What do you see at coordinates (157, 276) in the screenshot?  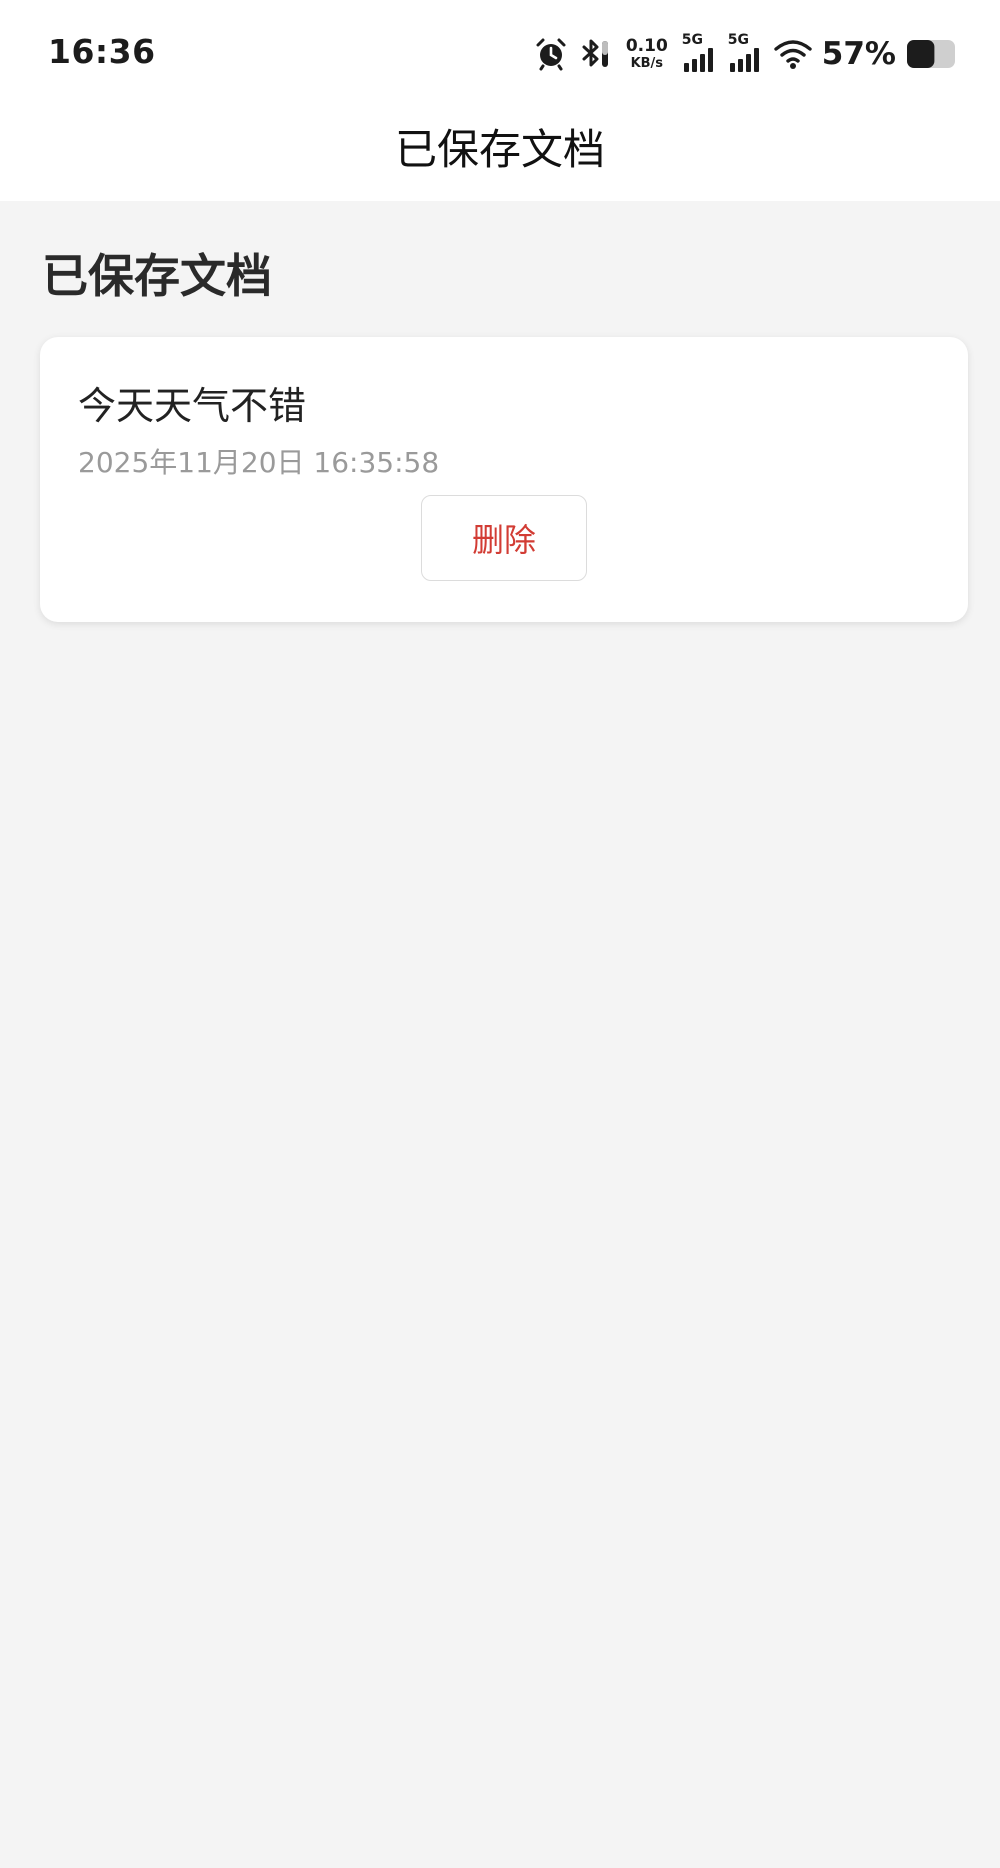 I see `page-heading: 已保存文档` at bounding box center [157, 276].